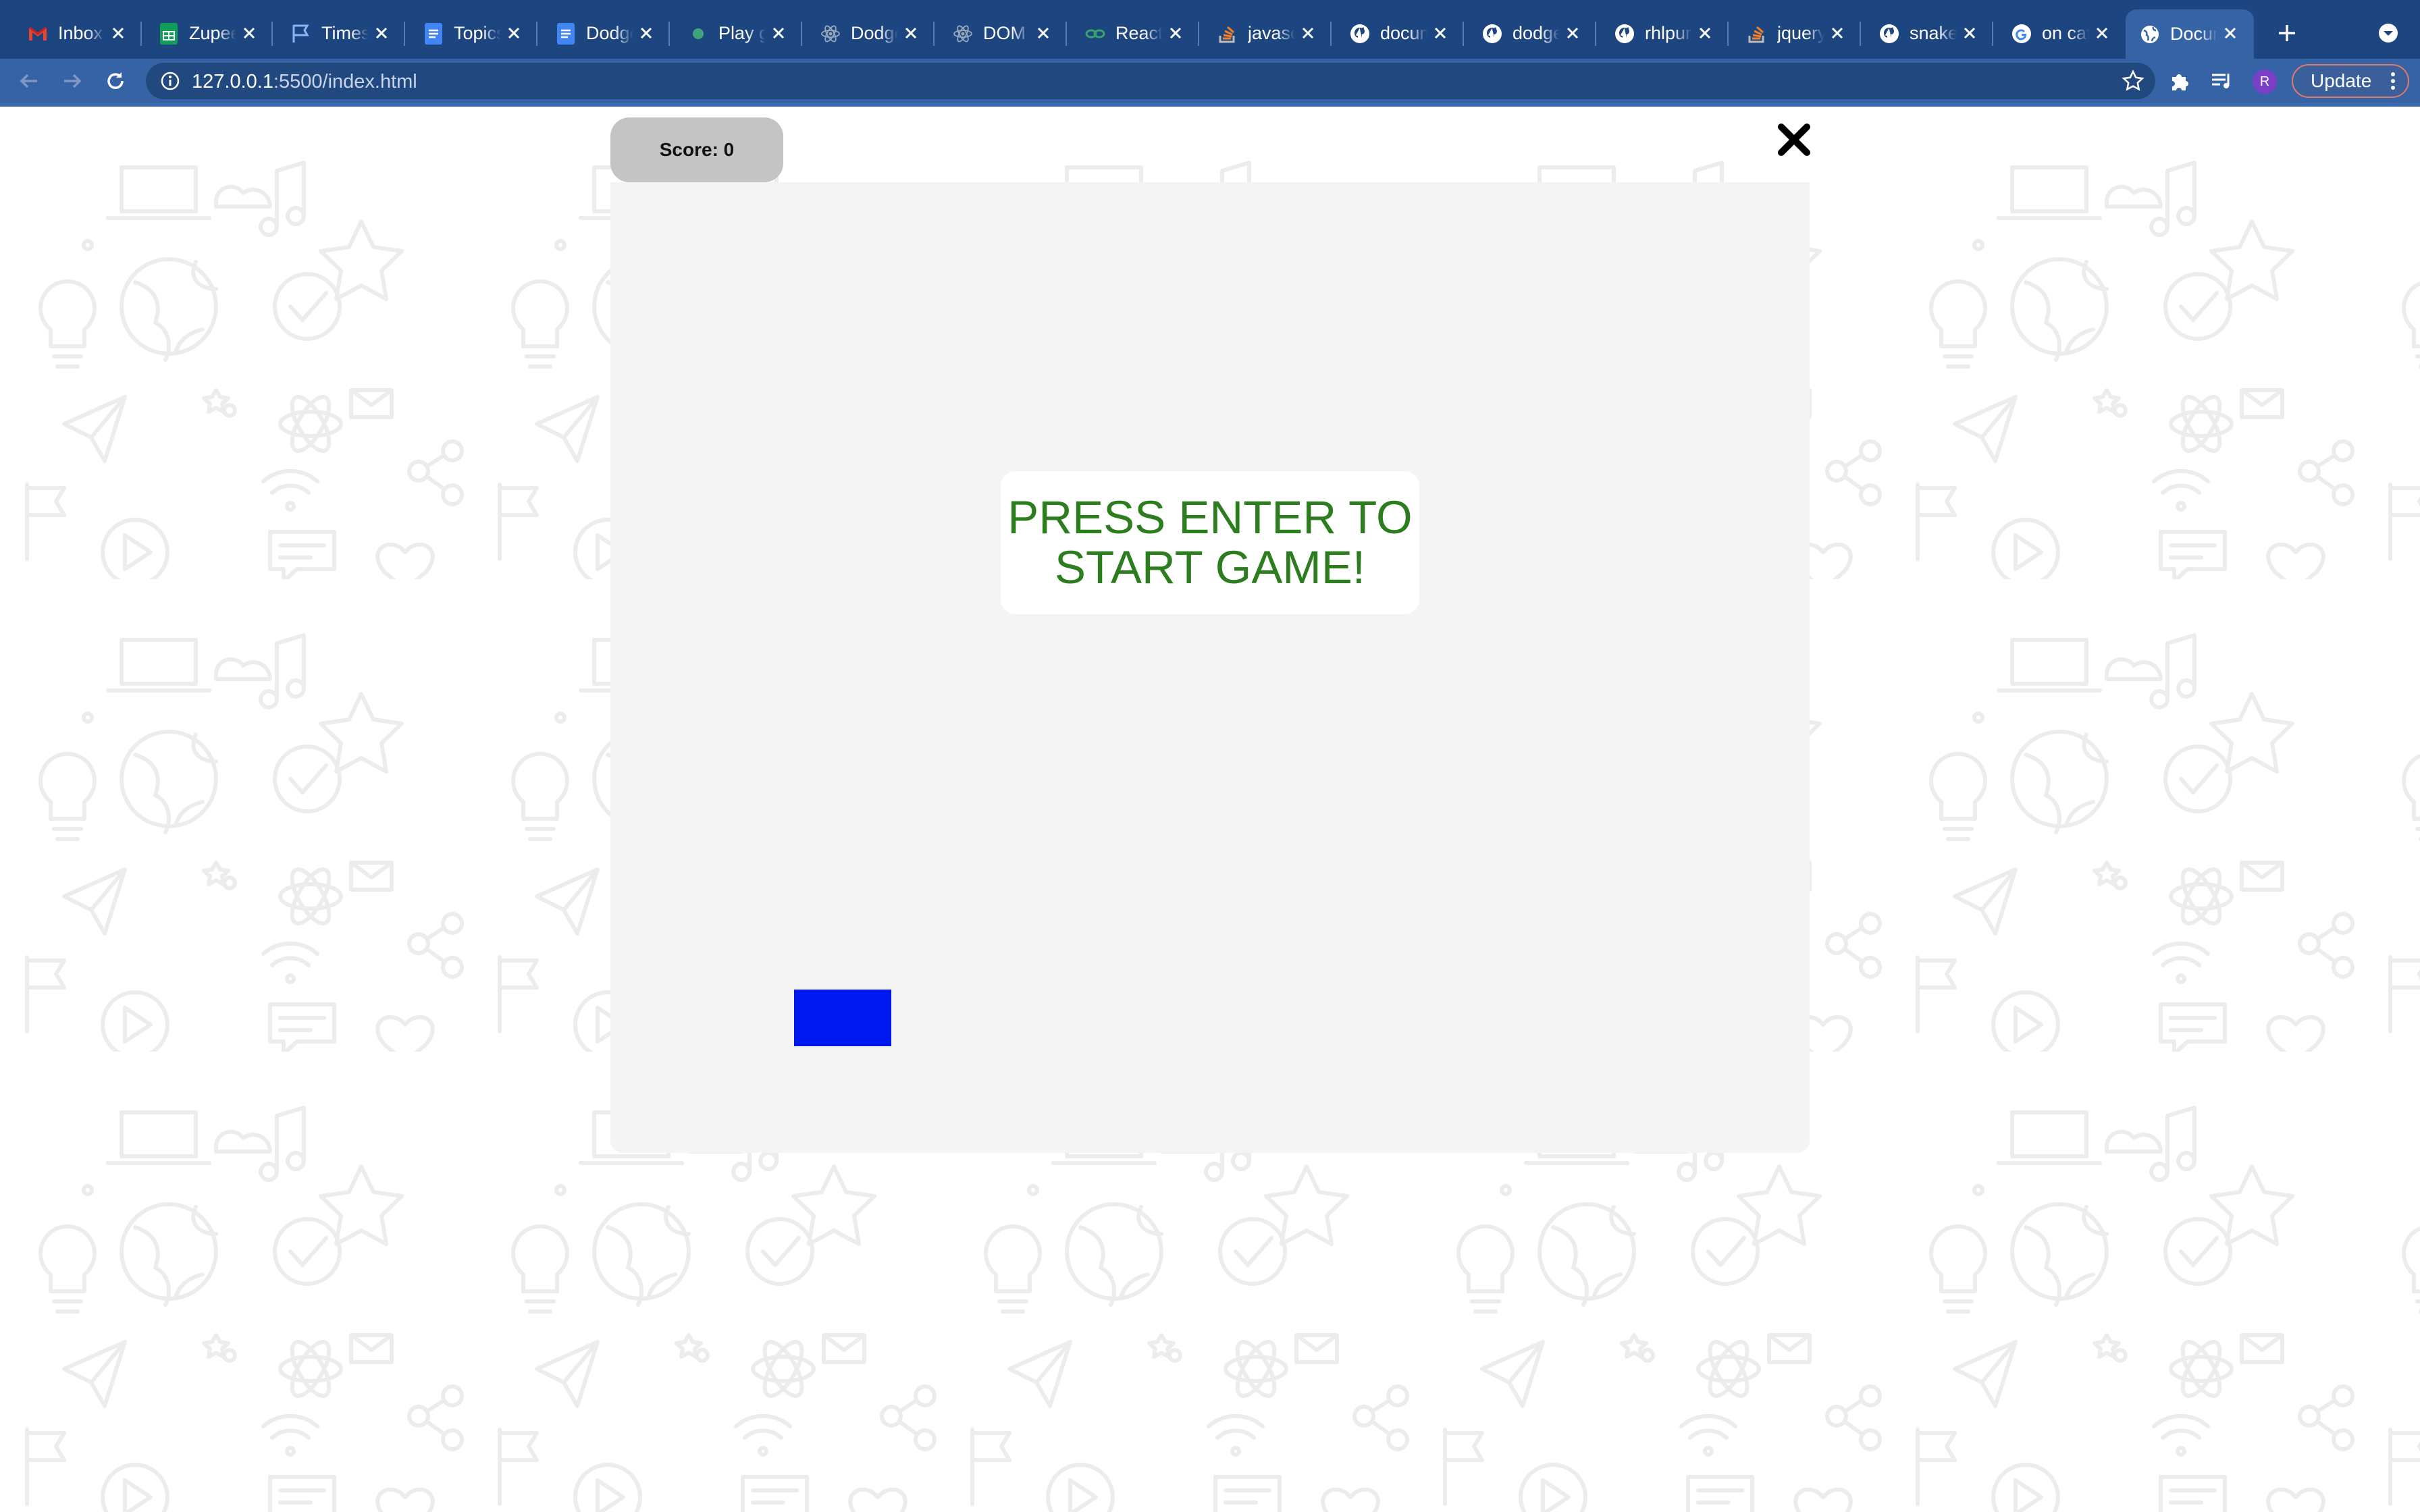 This screenshot has height=1512, width=2420. I want to click on tab-react: React, so click(1135, 33).